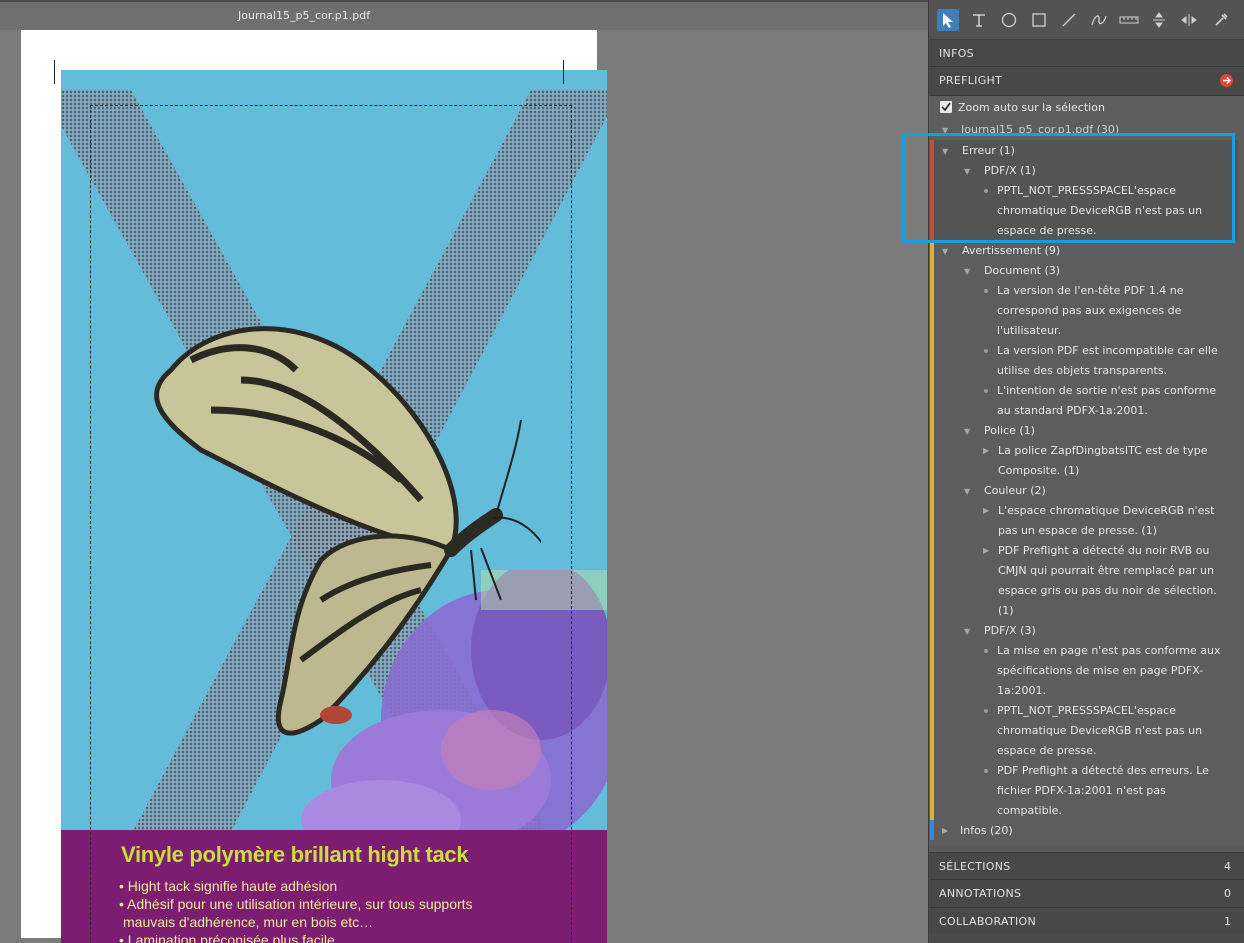  I want to click on tool-bar, so click(1086, 20).